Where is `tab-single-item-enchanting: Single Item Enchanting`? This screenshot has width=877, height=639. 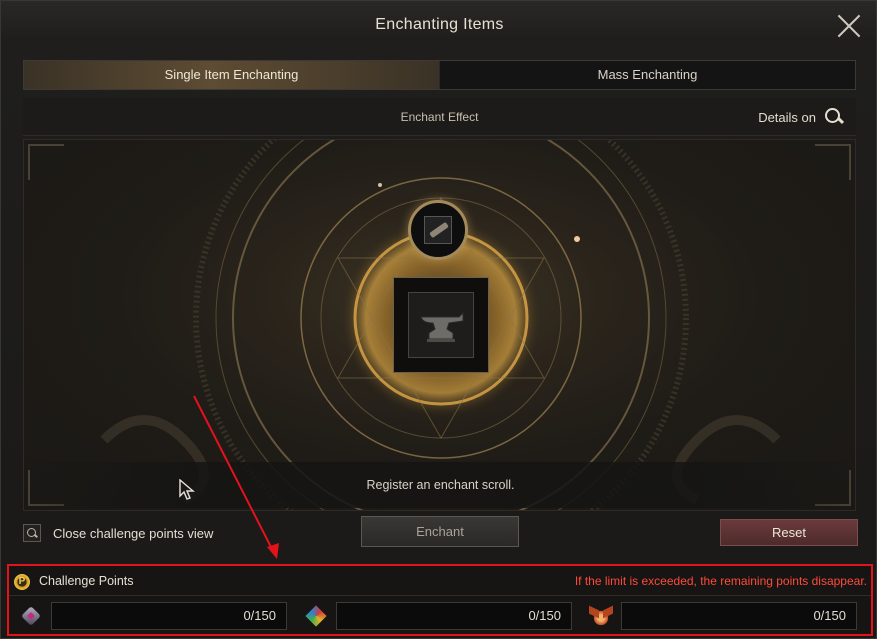
tab-single-item-enchanting: Single Item Enchanting is located at coordinates (232, 75).